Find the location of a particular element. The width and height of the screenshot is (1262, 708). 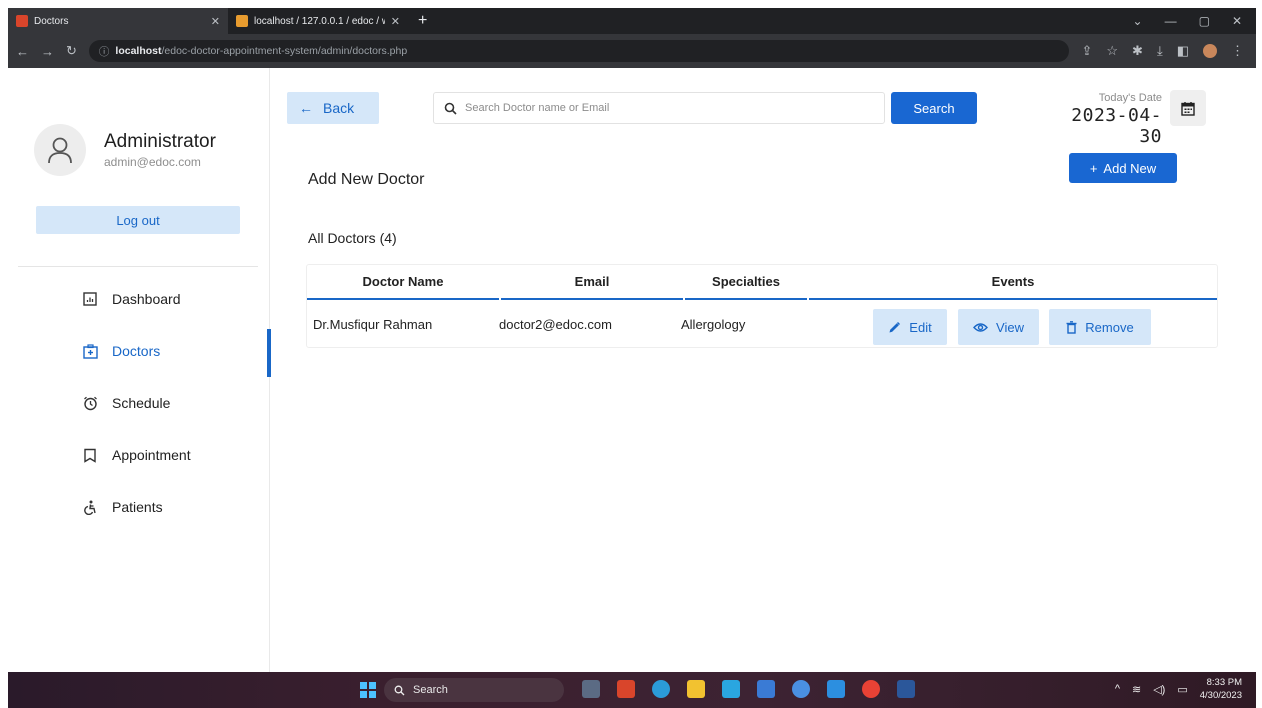

app-icon is located at coordinates (801, 689).